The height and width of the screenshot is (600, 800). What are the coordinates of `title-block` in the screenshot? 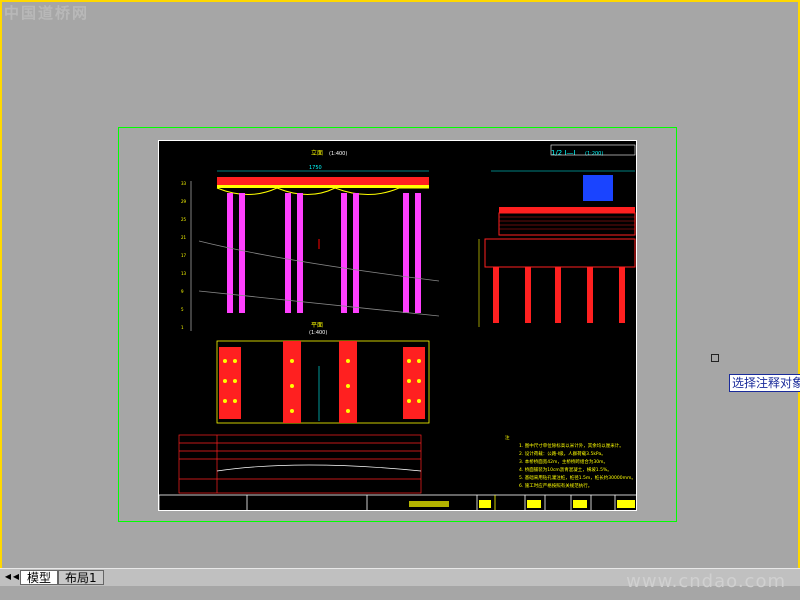 It's located at (397, 502).